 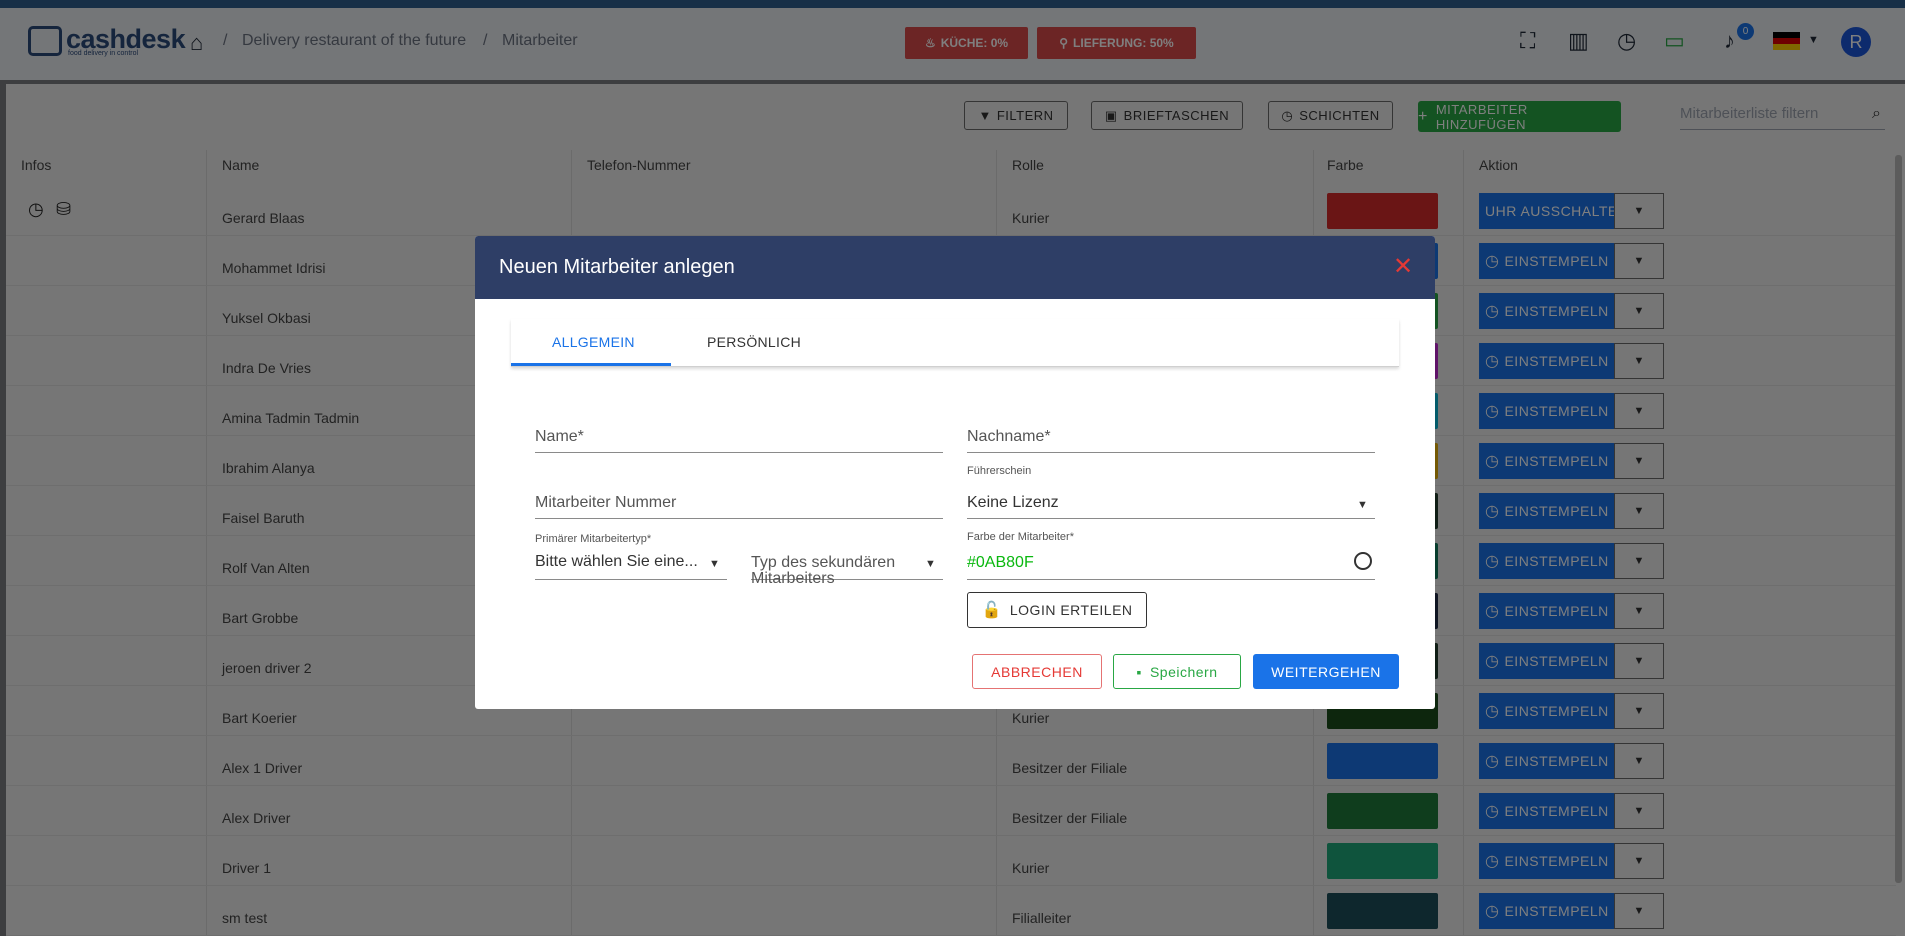 What do you see at coordinates (559, 436) in the screenshot?
I see `first-name-label: Name*` at bounding box center [559, 436].